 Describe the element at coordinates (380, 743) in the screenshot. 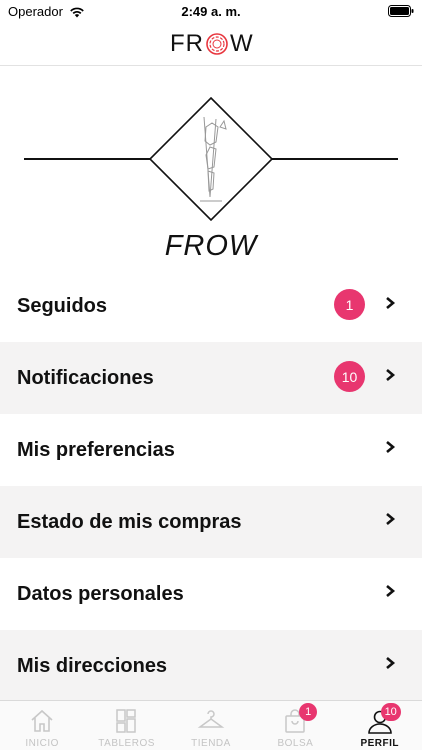

I see `tab-label: PERFIL` at that location.